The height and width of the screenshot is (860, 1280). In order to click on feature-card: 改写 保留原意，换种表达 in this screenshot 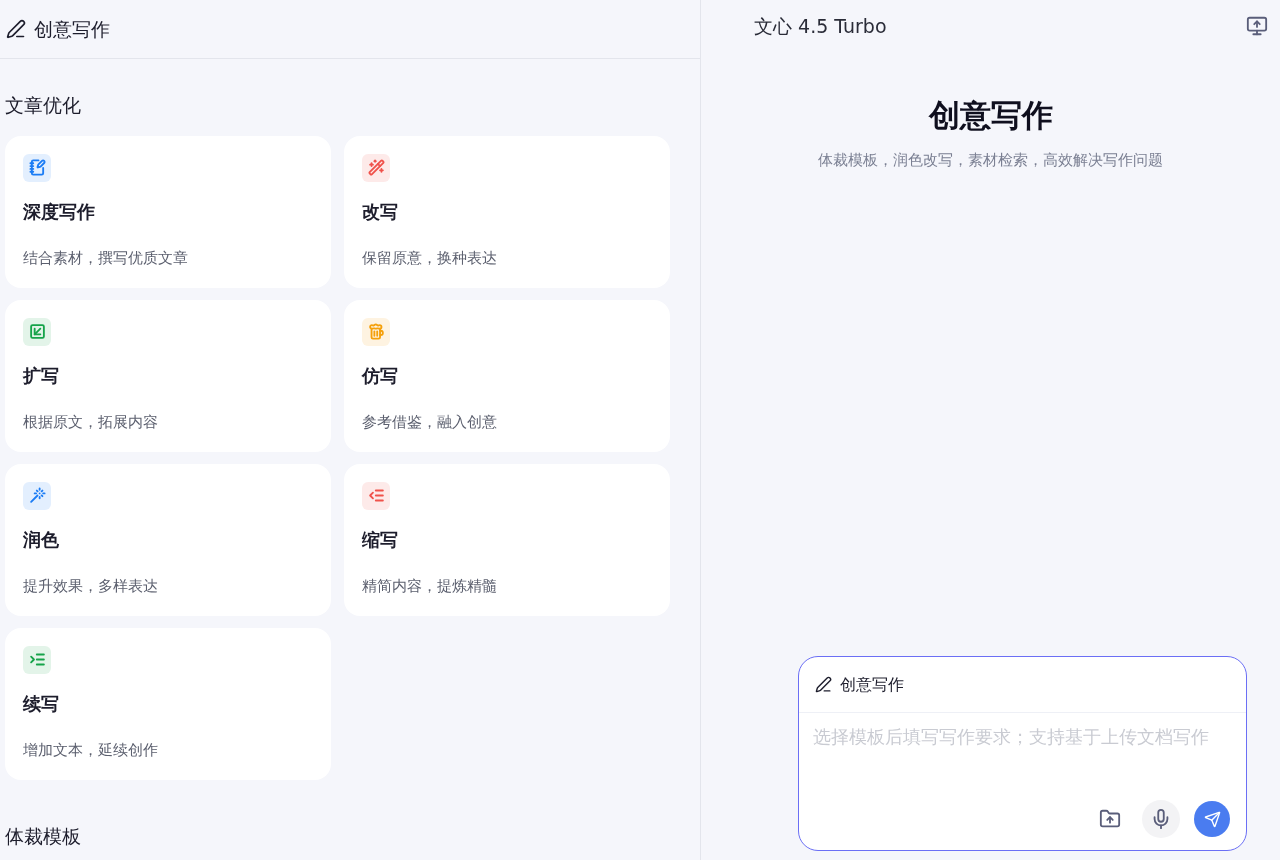, I will do `click(507, 211)`.